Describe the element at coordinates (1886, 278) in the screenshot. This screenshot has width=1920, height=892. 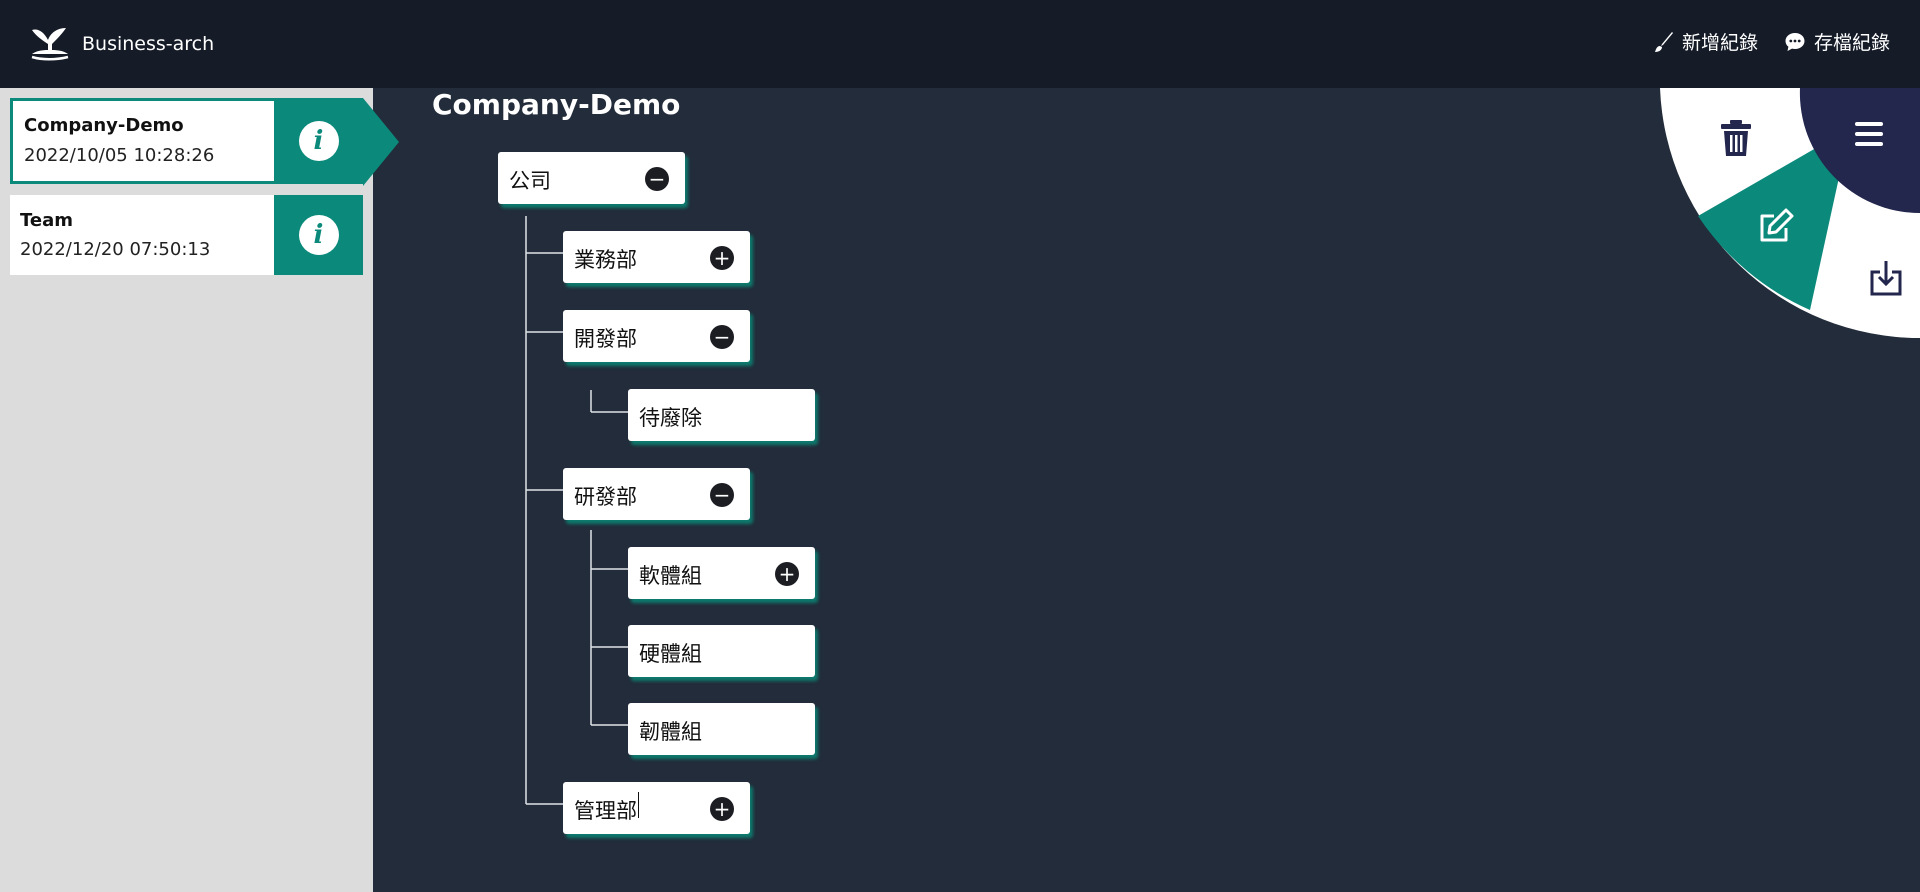
I see `download-icon` at that location.